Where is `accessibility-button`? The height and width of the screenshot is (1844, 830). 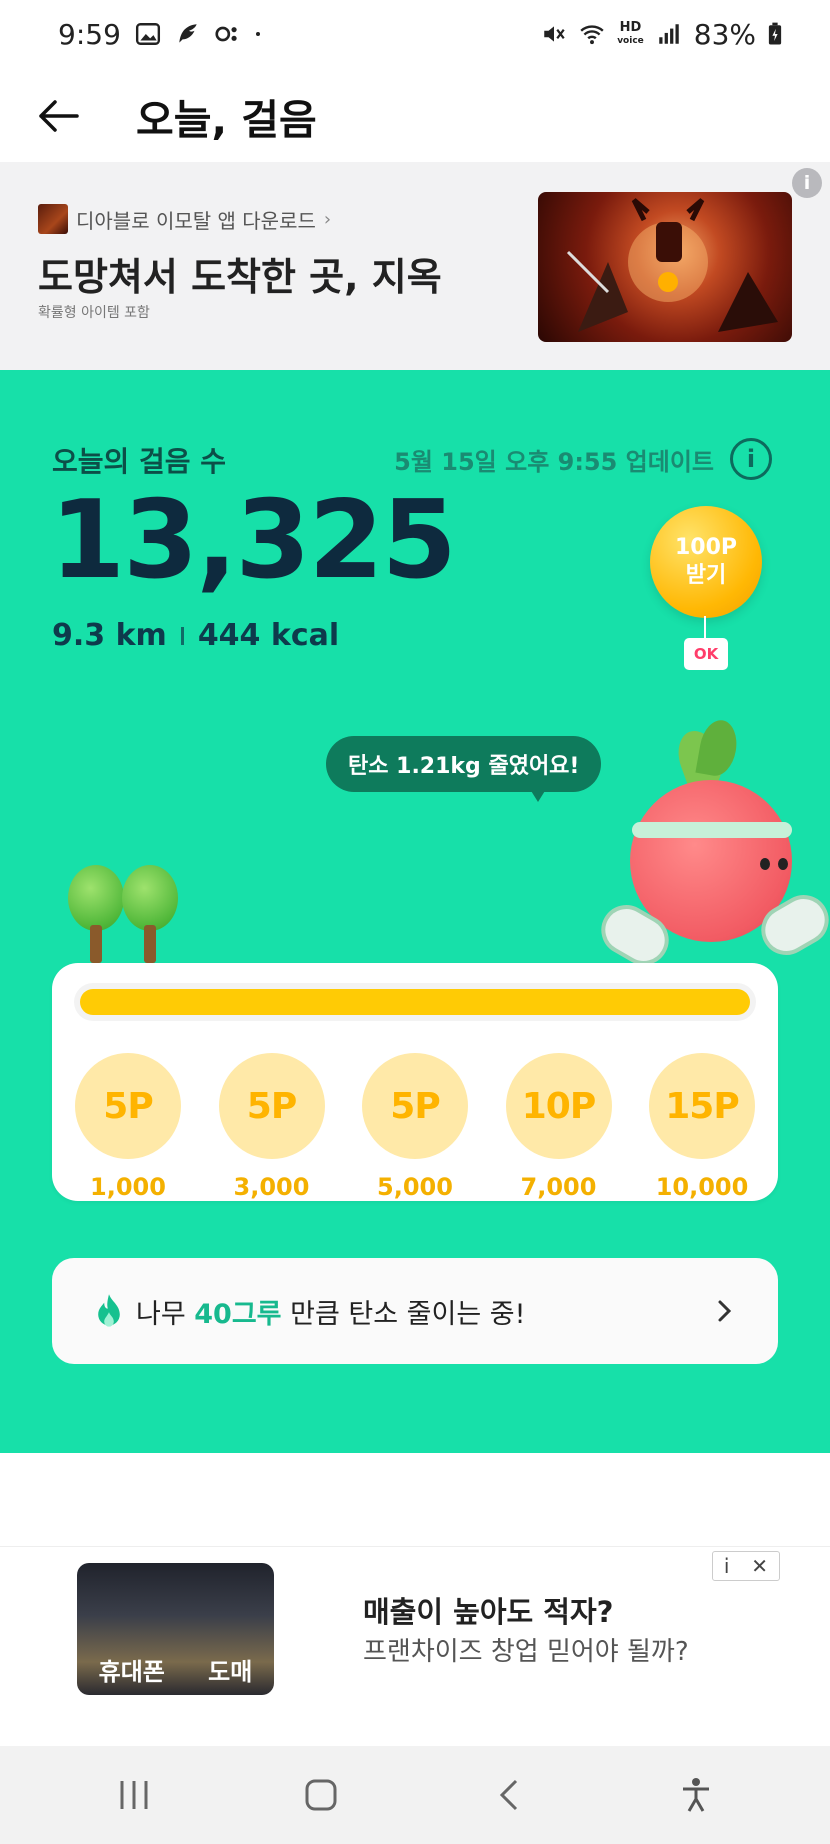 accessibility-button is located at coordinates (696, 1795).